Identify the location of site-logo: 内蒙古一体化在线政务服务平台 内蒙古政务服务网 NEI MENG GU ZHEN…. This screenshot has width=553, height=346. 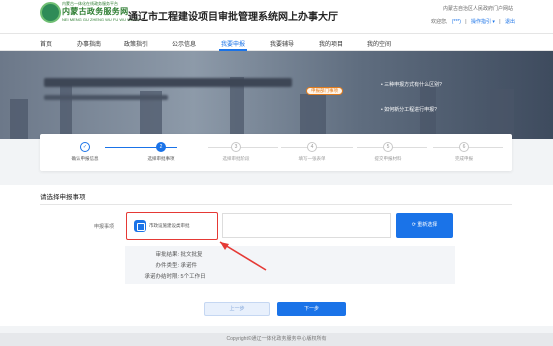
(89, 16).